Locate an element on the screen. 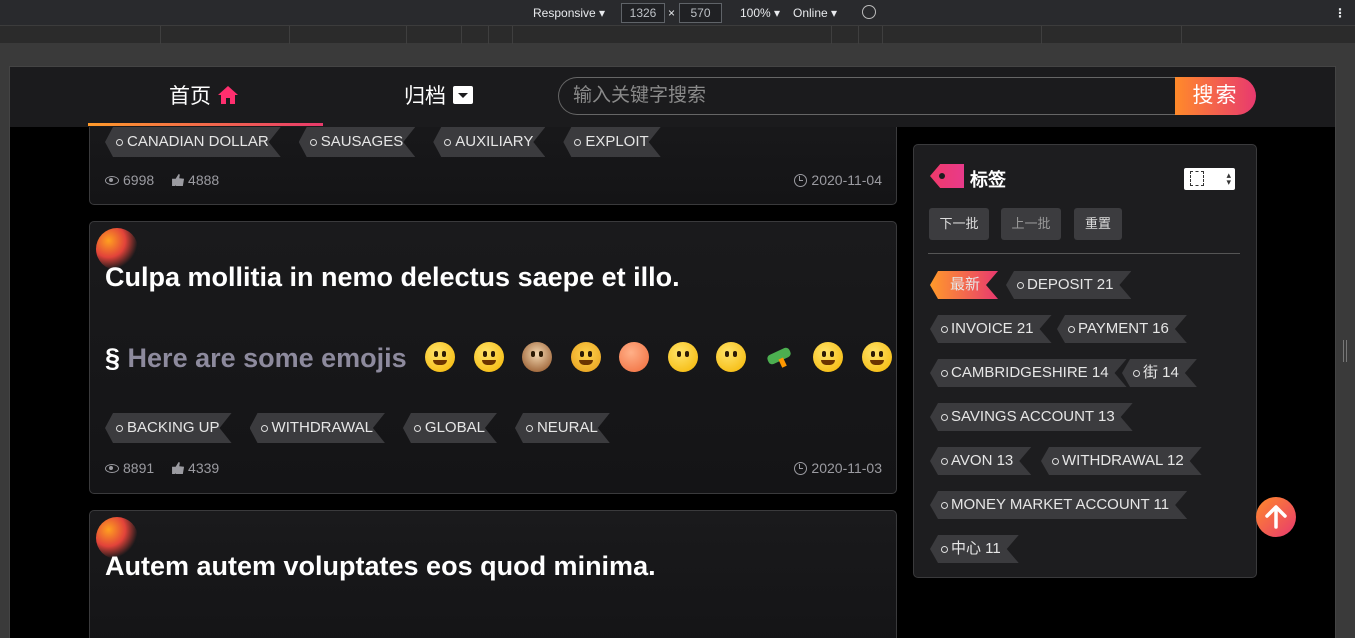 The width and height of the screenshot is (1355, 638). sidebar-tag: 街 14 is located at coordinates (1159, 373).